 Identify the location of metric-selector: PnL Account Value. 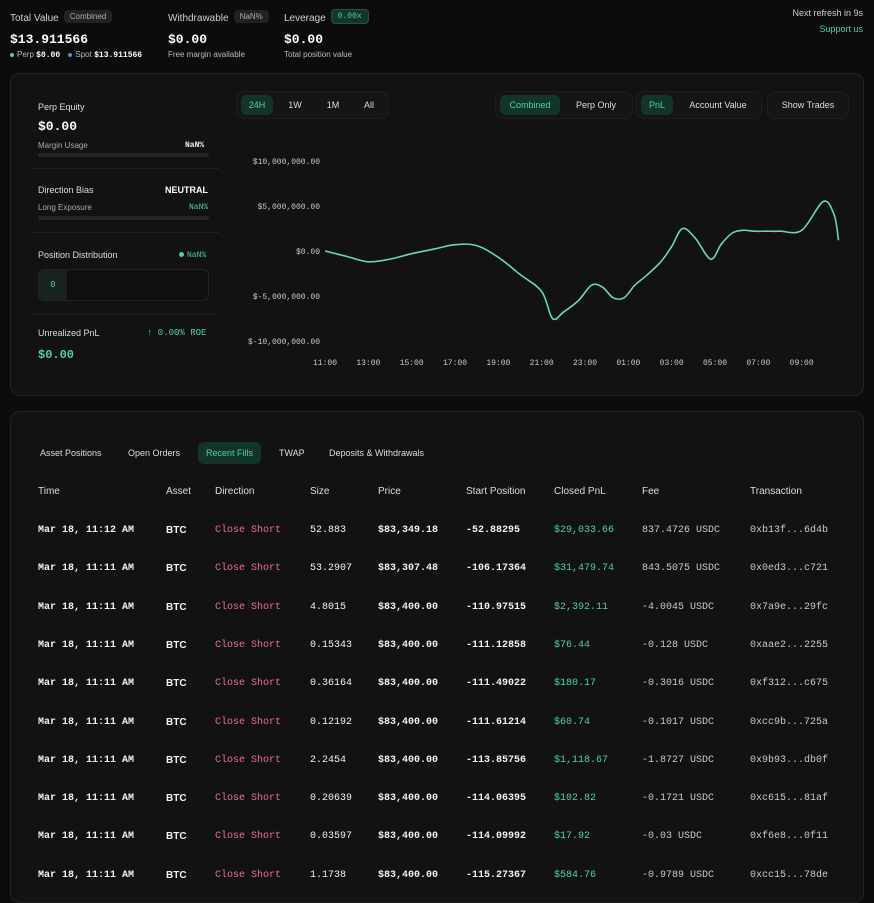
(699, 105).